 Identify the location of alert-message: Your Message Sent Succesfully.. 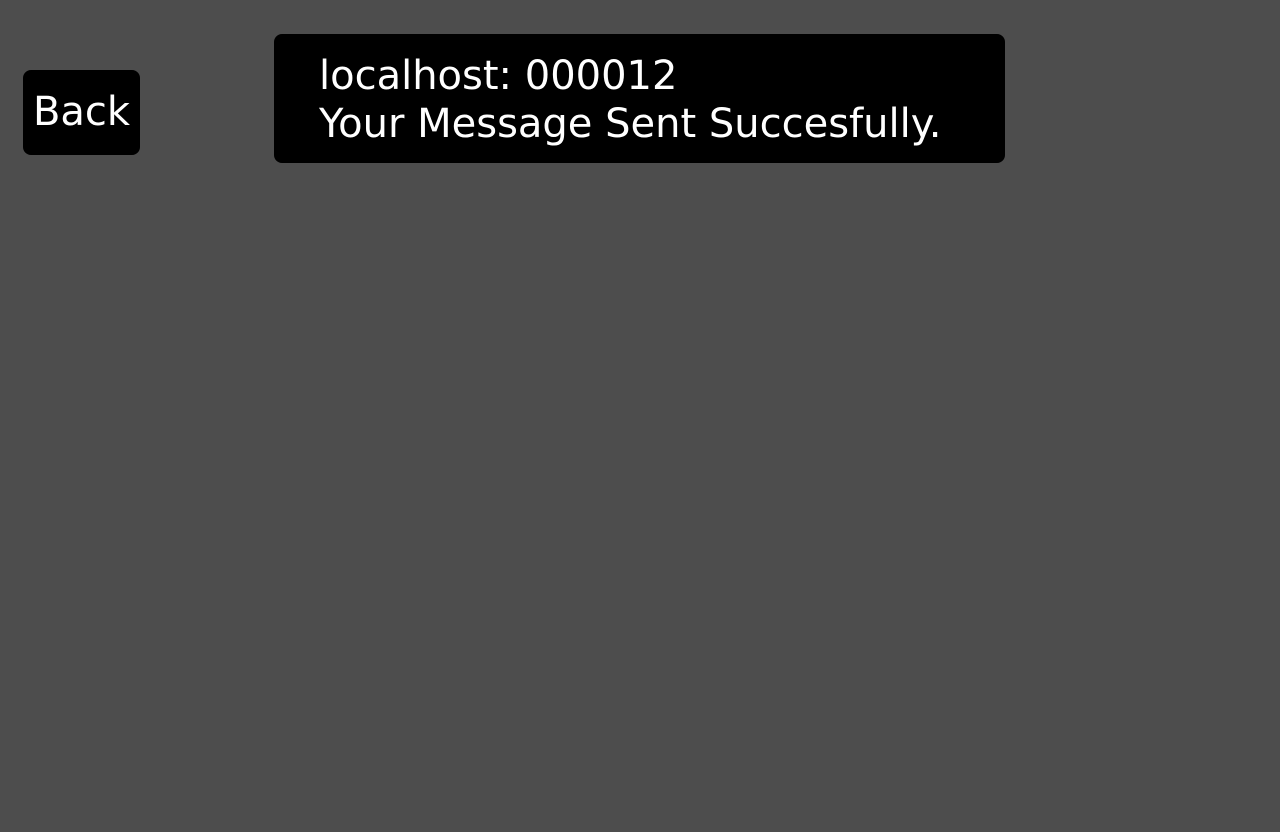
(630, 124).